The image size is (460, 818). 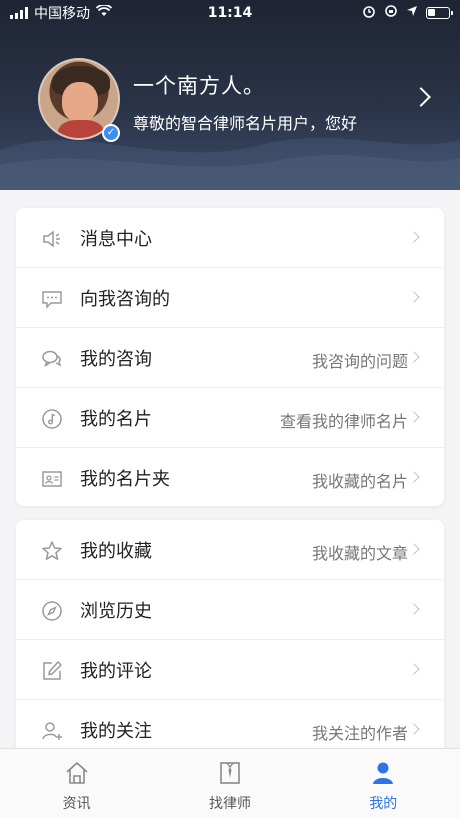 What do you see at coordinates (439, 13) in the screenshot?
I see `battery-icon` at bounding box center [439, 13].